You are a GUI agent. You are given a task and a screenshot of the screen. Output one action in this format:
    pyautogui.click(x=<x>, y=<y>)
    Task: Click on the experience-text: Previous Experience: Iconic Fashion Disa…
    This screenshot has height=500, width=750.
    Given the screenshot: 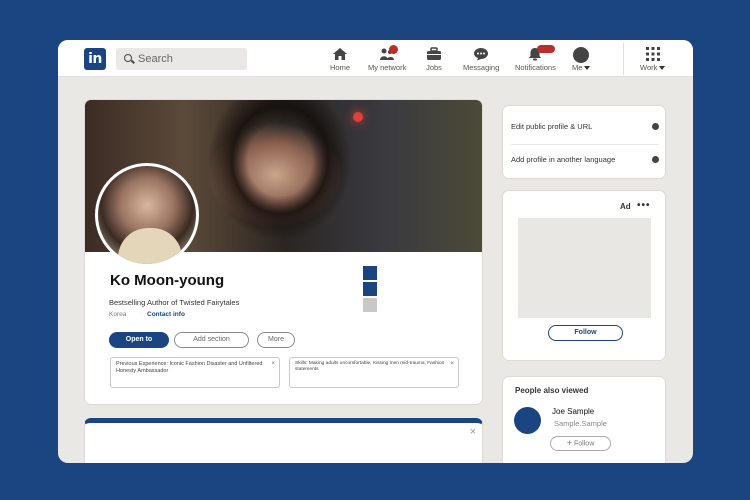 What is the action you would take?
    pyautogui.click(x=189, y=368)
    